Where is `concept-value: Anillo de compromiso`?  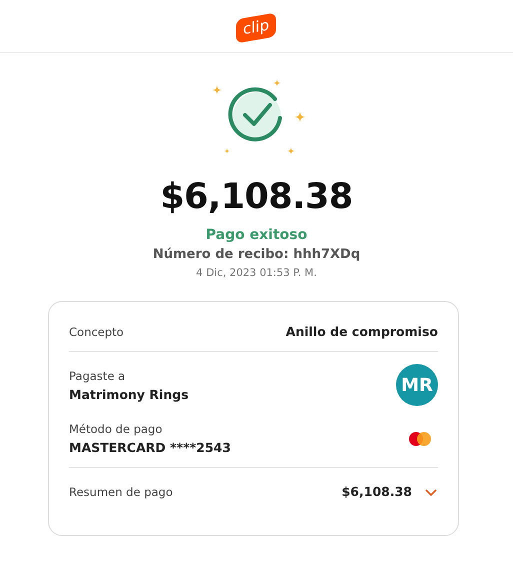 concept-value: Anillo de compromiso is located at coordinates (362, 331).